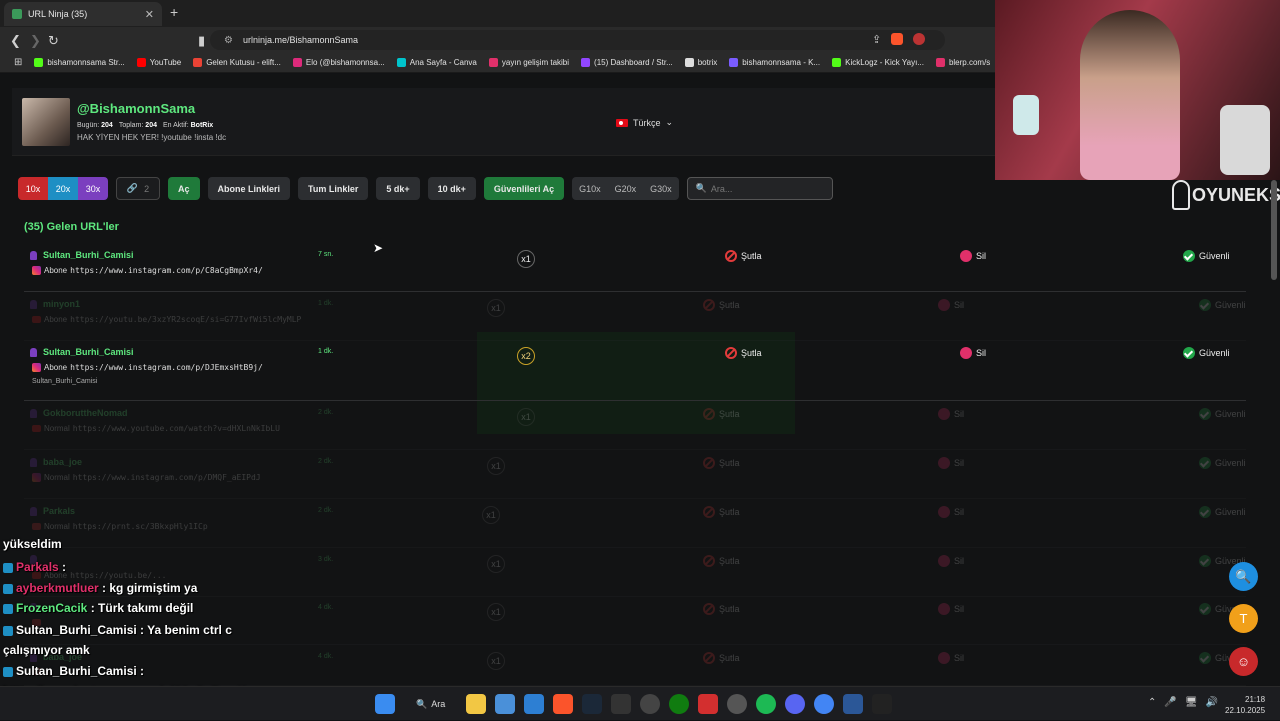 The width and height of the screenshot is (1280, 721). Describe the element at coordinates (159, 62) in the screenshot. I see `bookmark-item: YouTube` at that location.